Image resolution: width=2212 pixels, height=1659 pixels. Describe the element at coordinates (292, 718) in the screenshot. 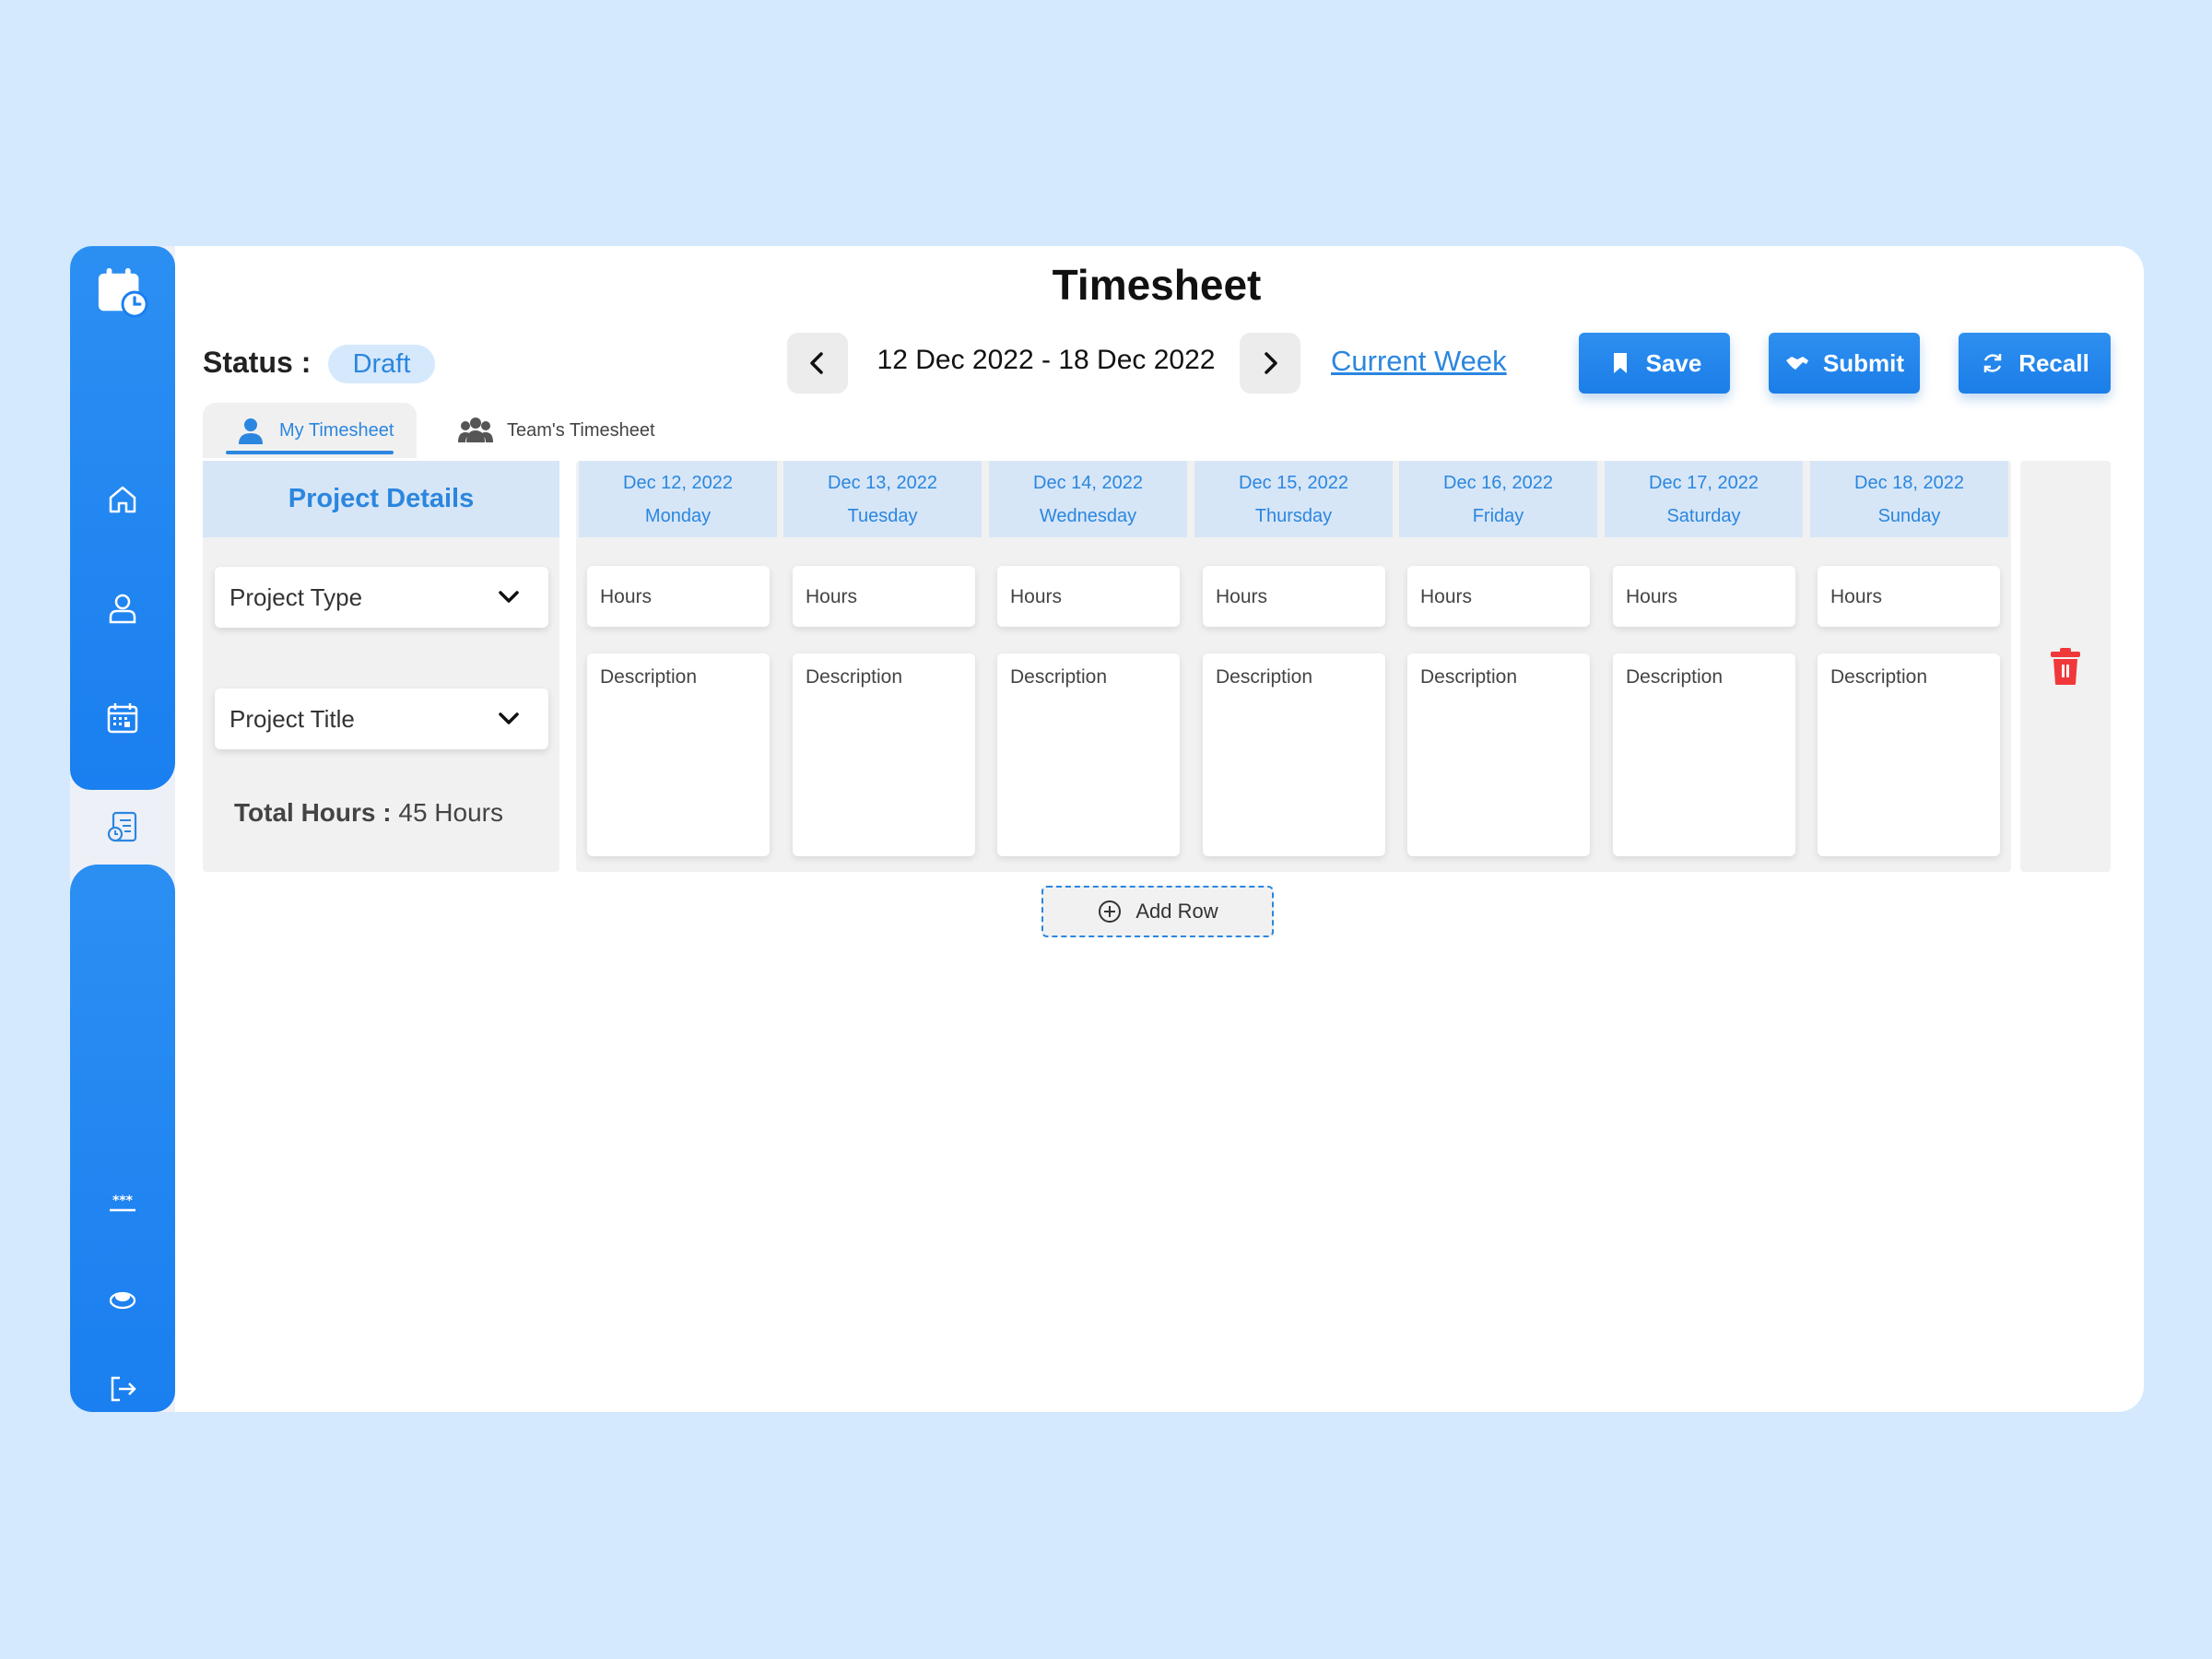

I see `project-title-placeholder: Project Title` at that location.